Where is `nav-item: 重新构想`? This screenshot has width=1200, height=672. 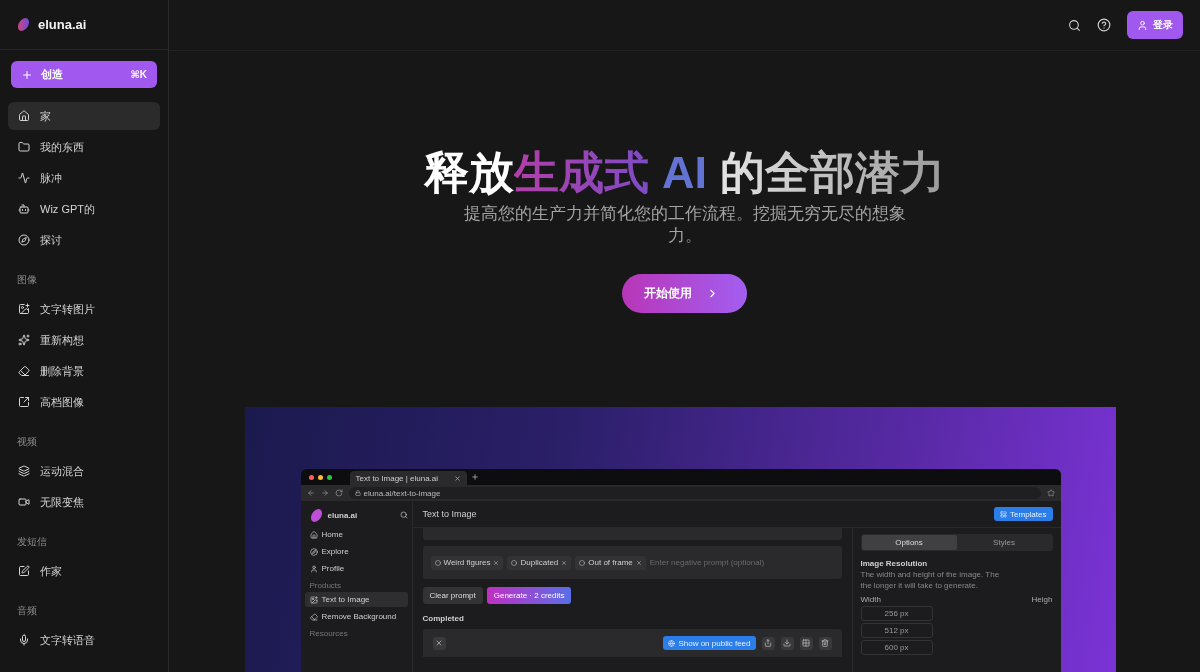 nav-item: 重新构想 is located at coordinates (84, 340).